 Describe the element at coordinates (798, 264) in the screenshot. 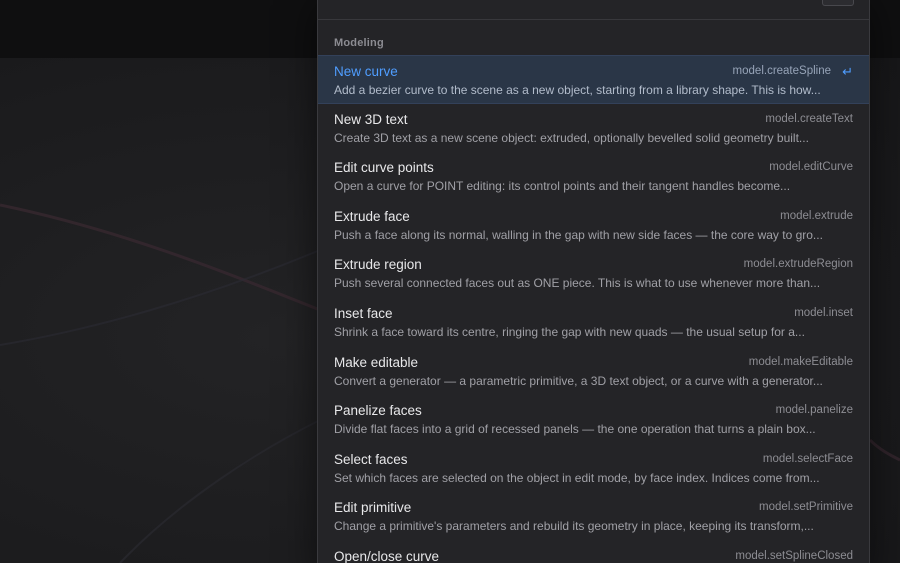

I see `command-id: model.extrudeRegion` at that location.